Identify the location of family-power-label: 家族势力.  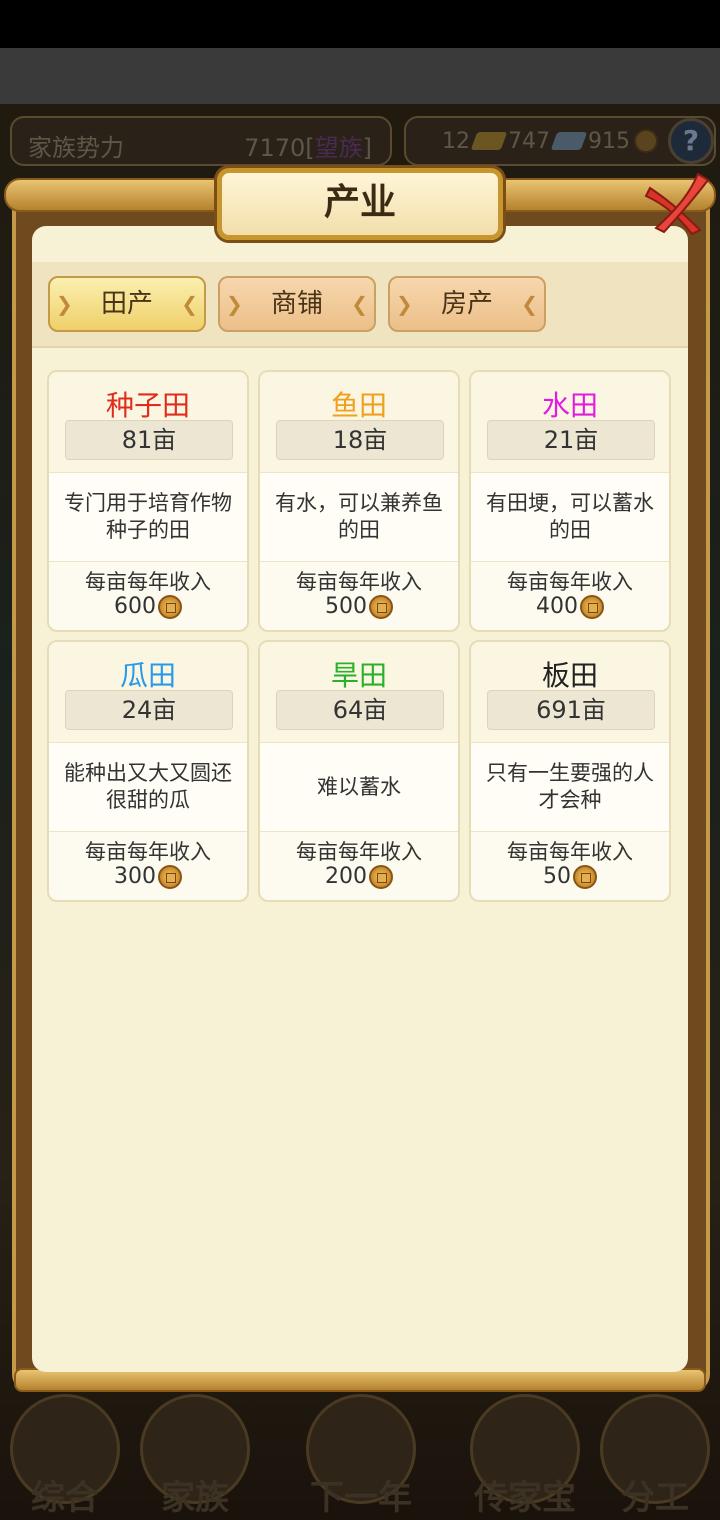
(76, 148).